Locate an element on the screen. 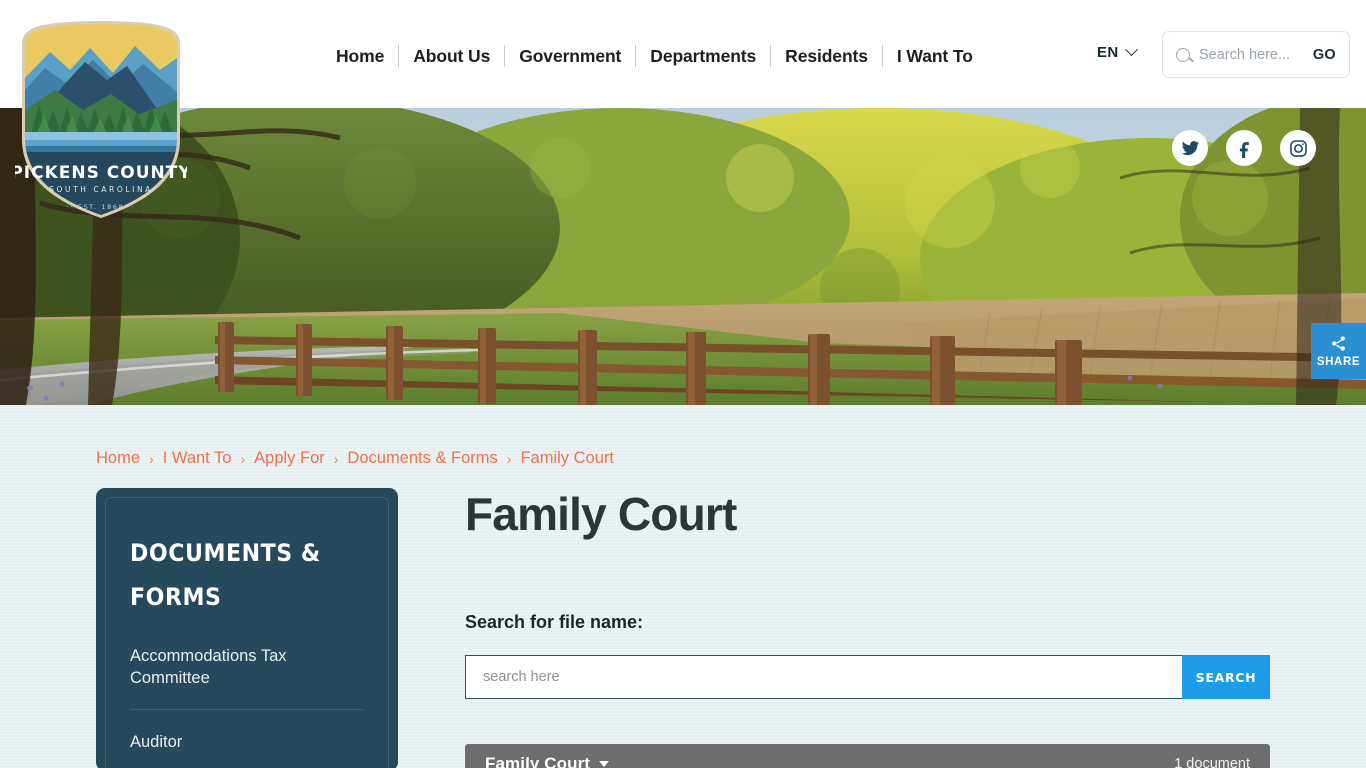 This screenshot has width=1366, height=768. search-input is located at coordinates (1251, 54).